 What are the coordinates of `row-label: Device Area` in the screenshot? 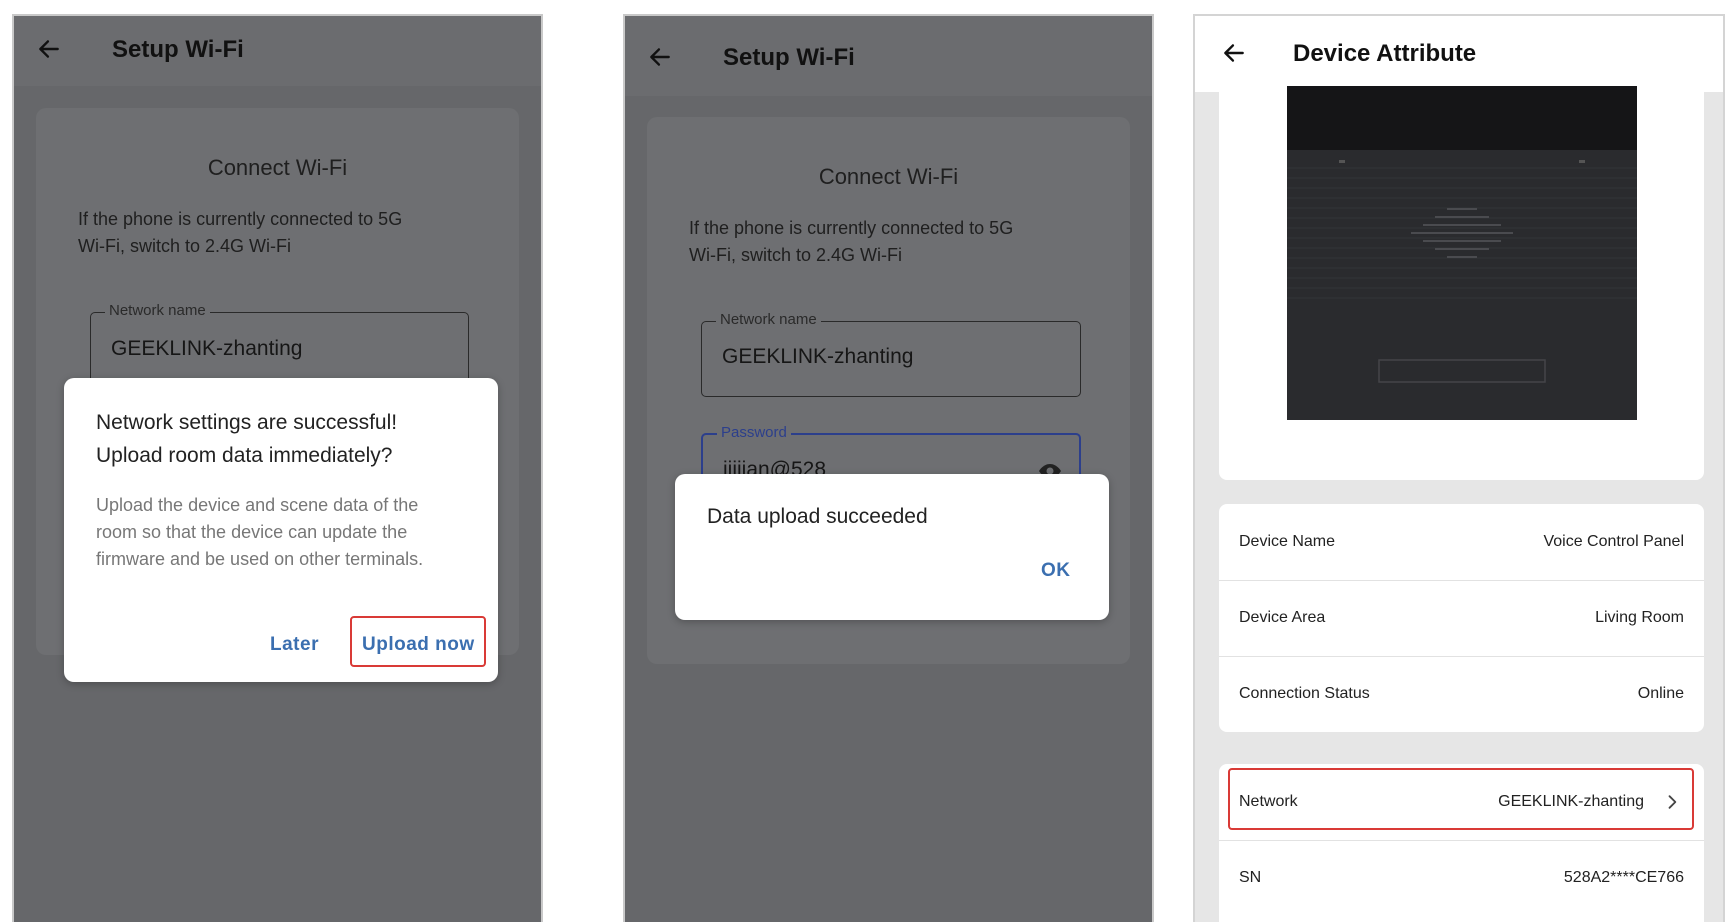 It's located at (1282, 617).